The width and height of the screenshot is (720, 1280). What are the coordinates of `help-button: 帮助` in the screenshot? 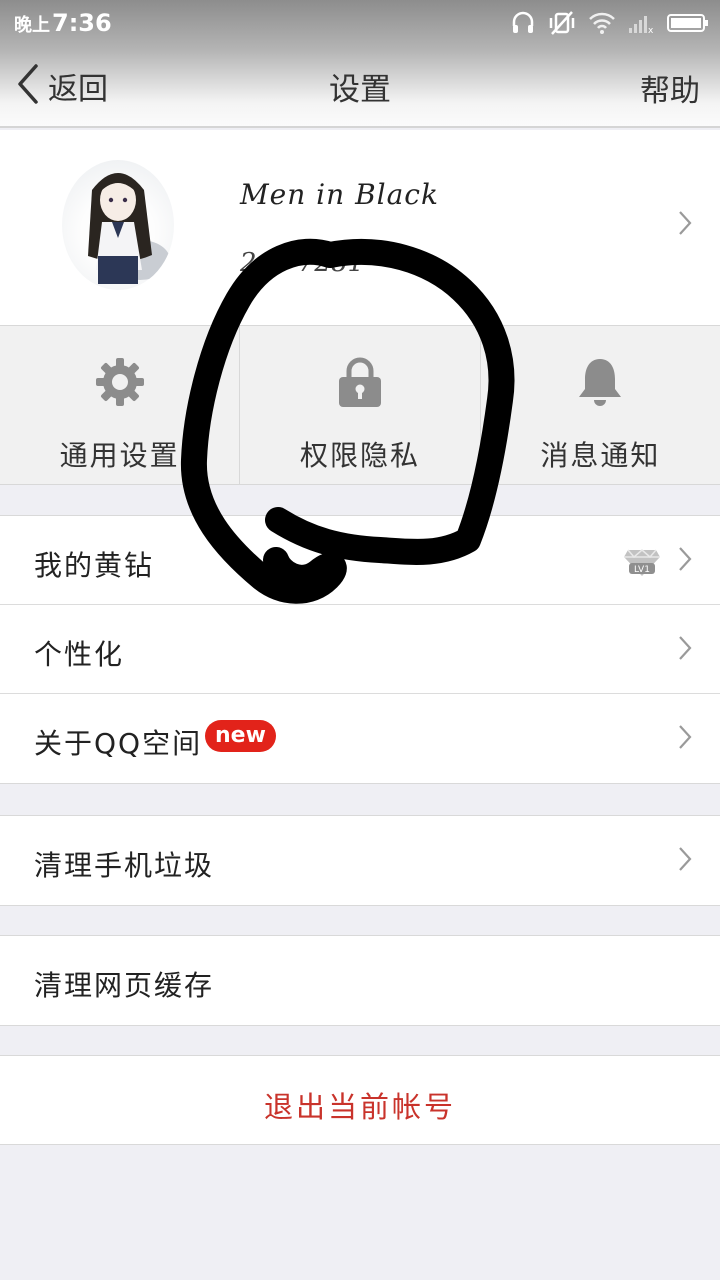 It's located at (670, 88).